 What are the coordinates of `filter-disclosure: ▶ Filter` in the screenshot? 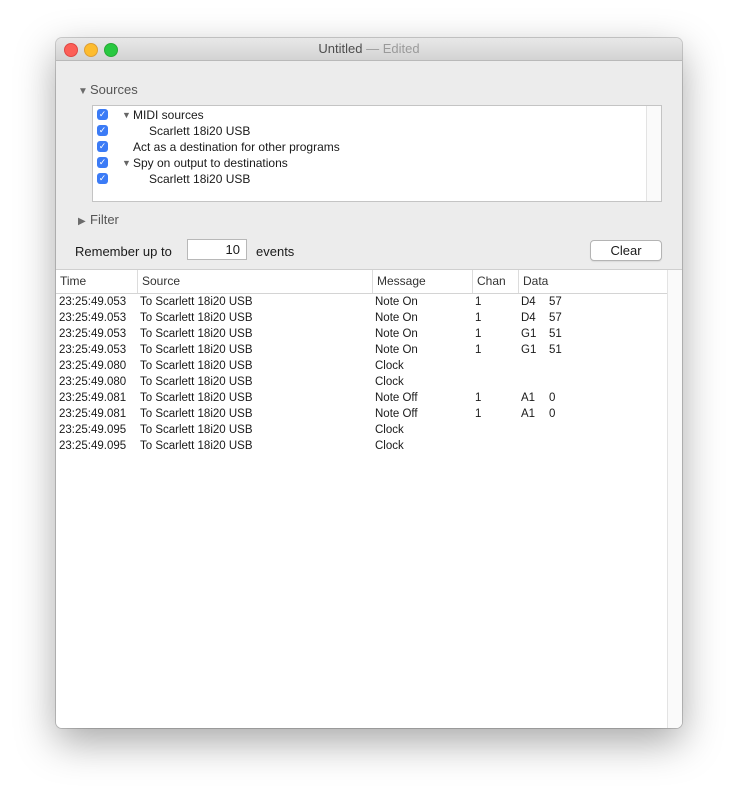 It's located at (98, 219).